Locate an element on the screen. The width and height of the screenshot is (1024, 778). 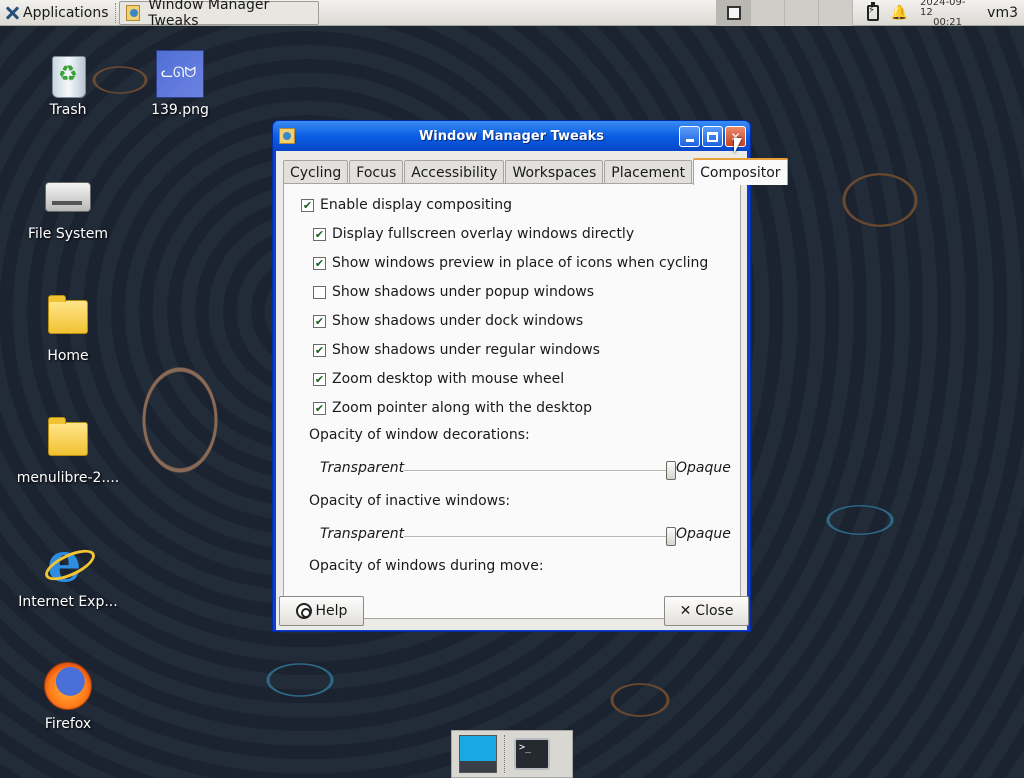
image-file-icon is located at coordinates (180, 74).